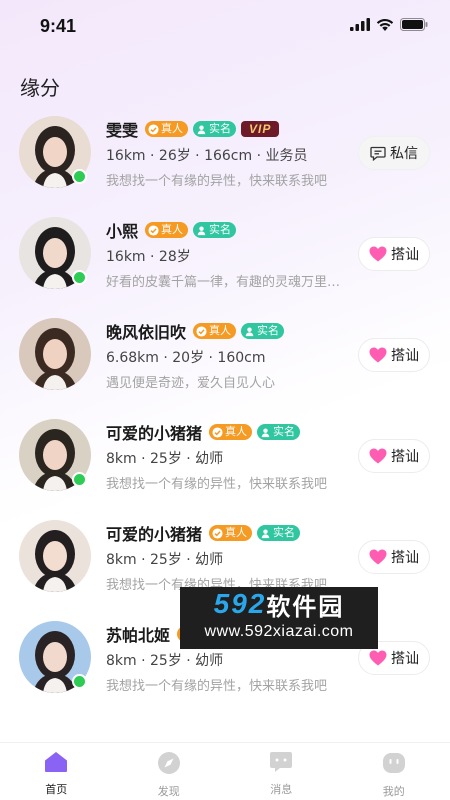 The width and height of the screenshot is (450, 800). Describe the element at coordinates (122, 130) in the screenshot. I see `user-name: 雯雯` at that location.